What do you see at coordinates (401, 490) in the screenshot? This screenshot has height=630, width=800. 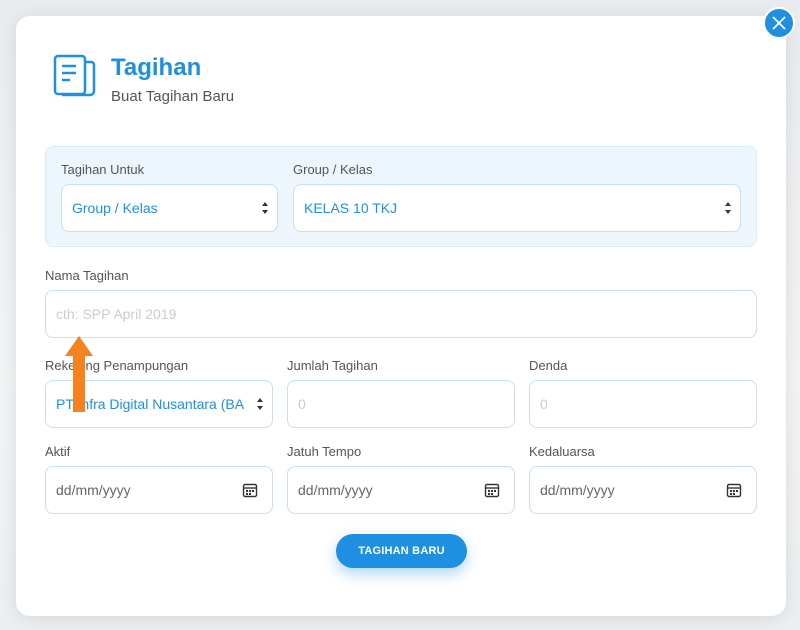 I see `jatuh-tempo-date-input: dd/mm/yyyy` at bounding box center [401, 490].